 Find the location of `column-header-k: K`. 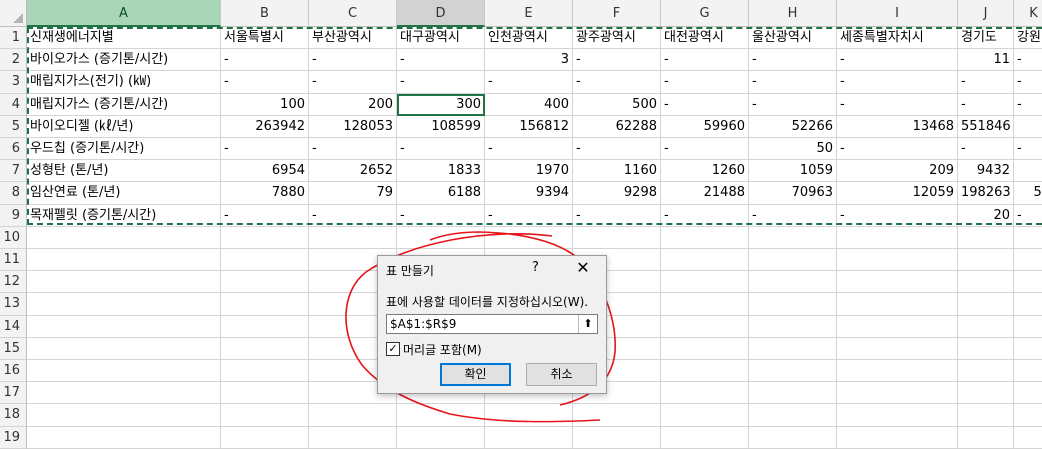

column-header-k: K is located at coordinates (1028, 13).